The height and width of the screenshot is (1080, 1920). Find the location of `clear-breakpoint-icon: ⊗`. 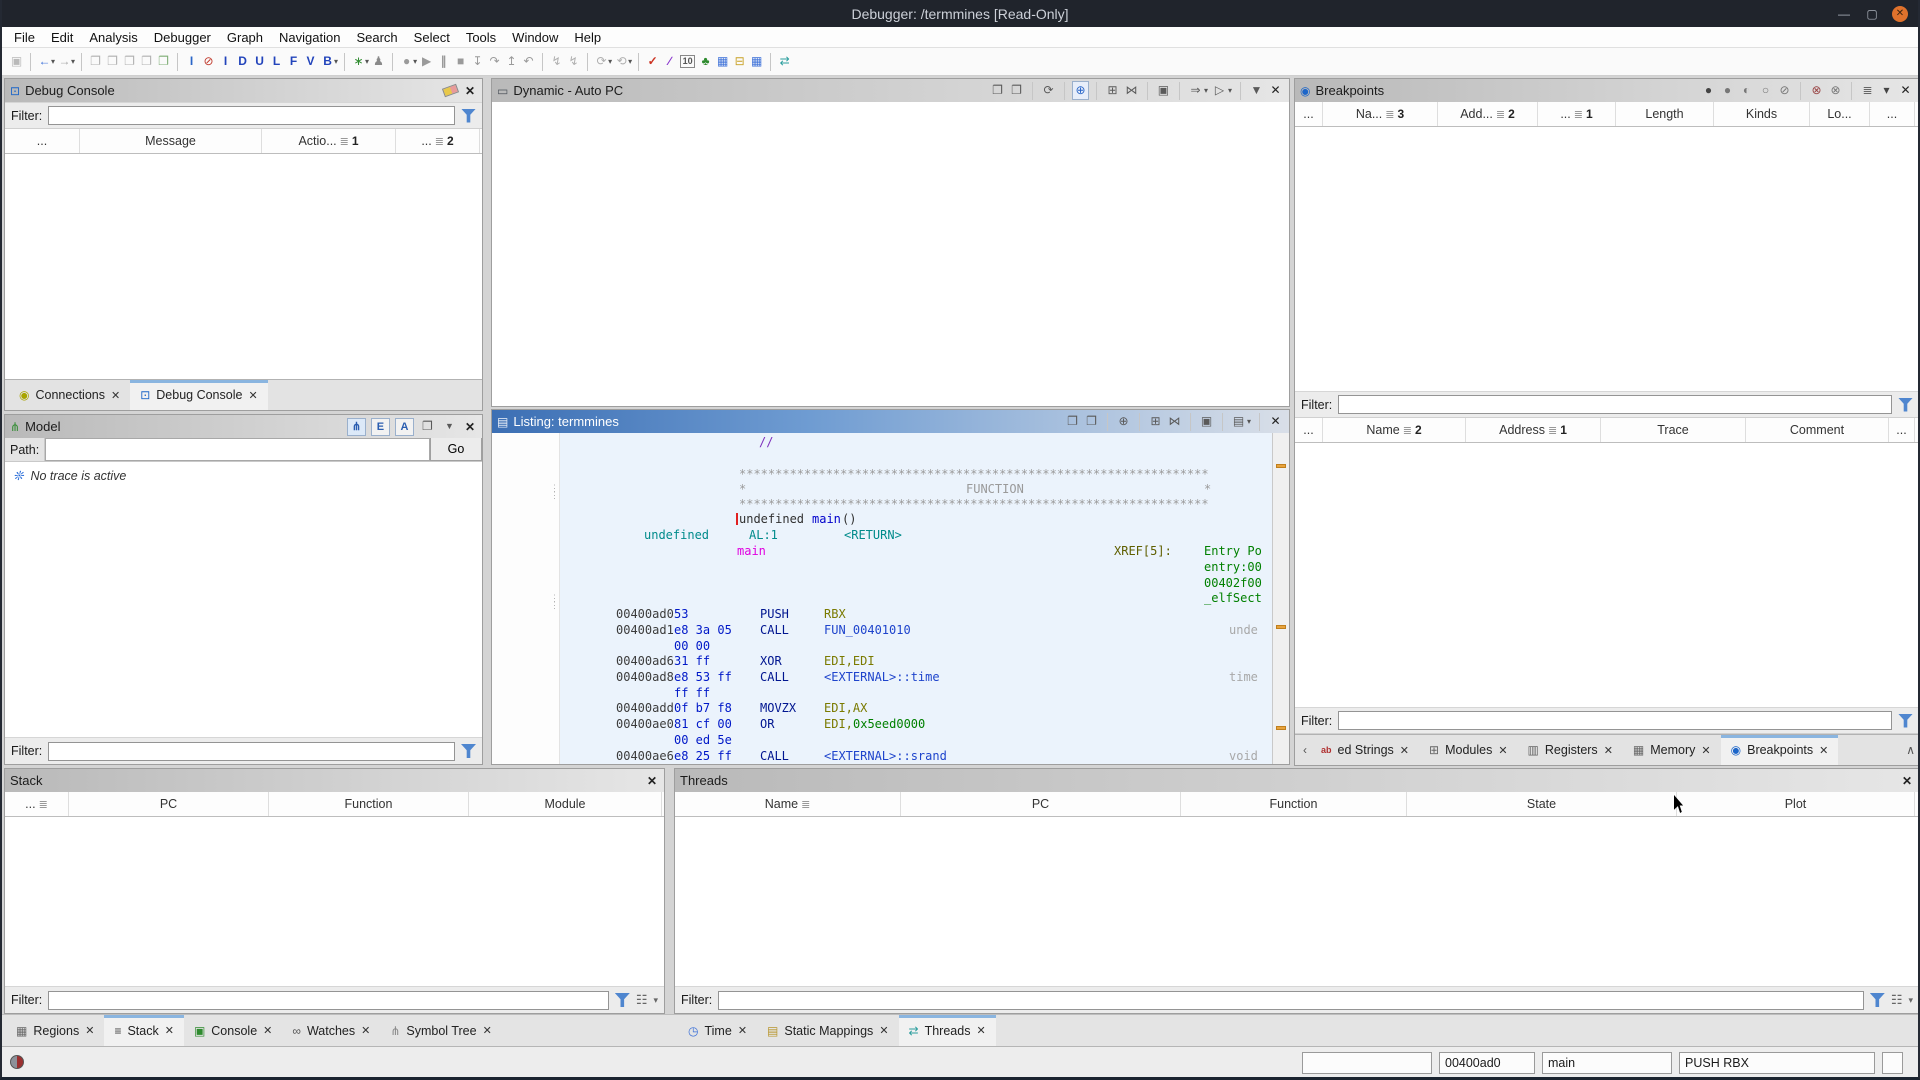

clear-breakpoint-icon: ⊗ is located at coordinates (1816, 90).